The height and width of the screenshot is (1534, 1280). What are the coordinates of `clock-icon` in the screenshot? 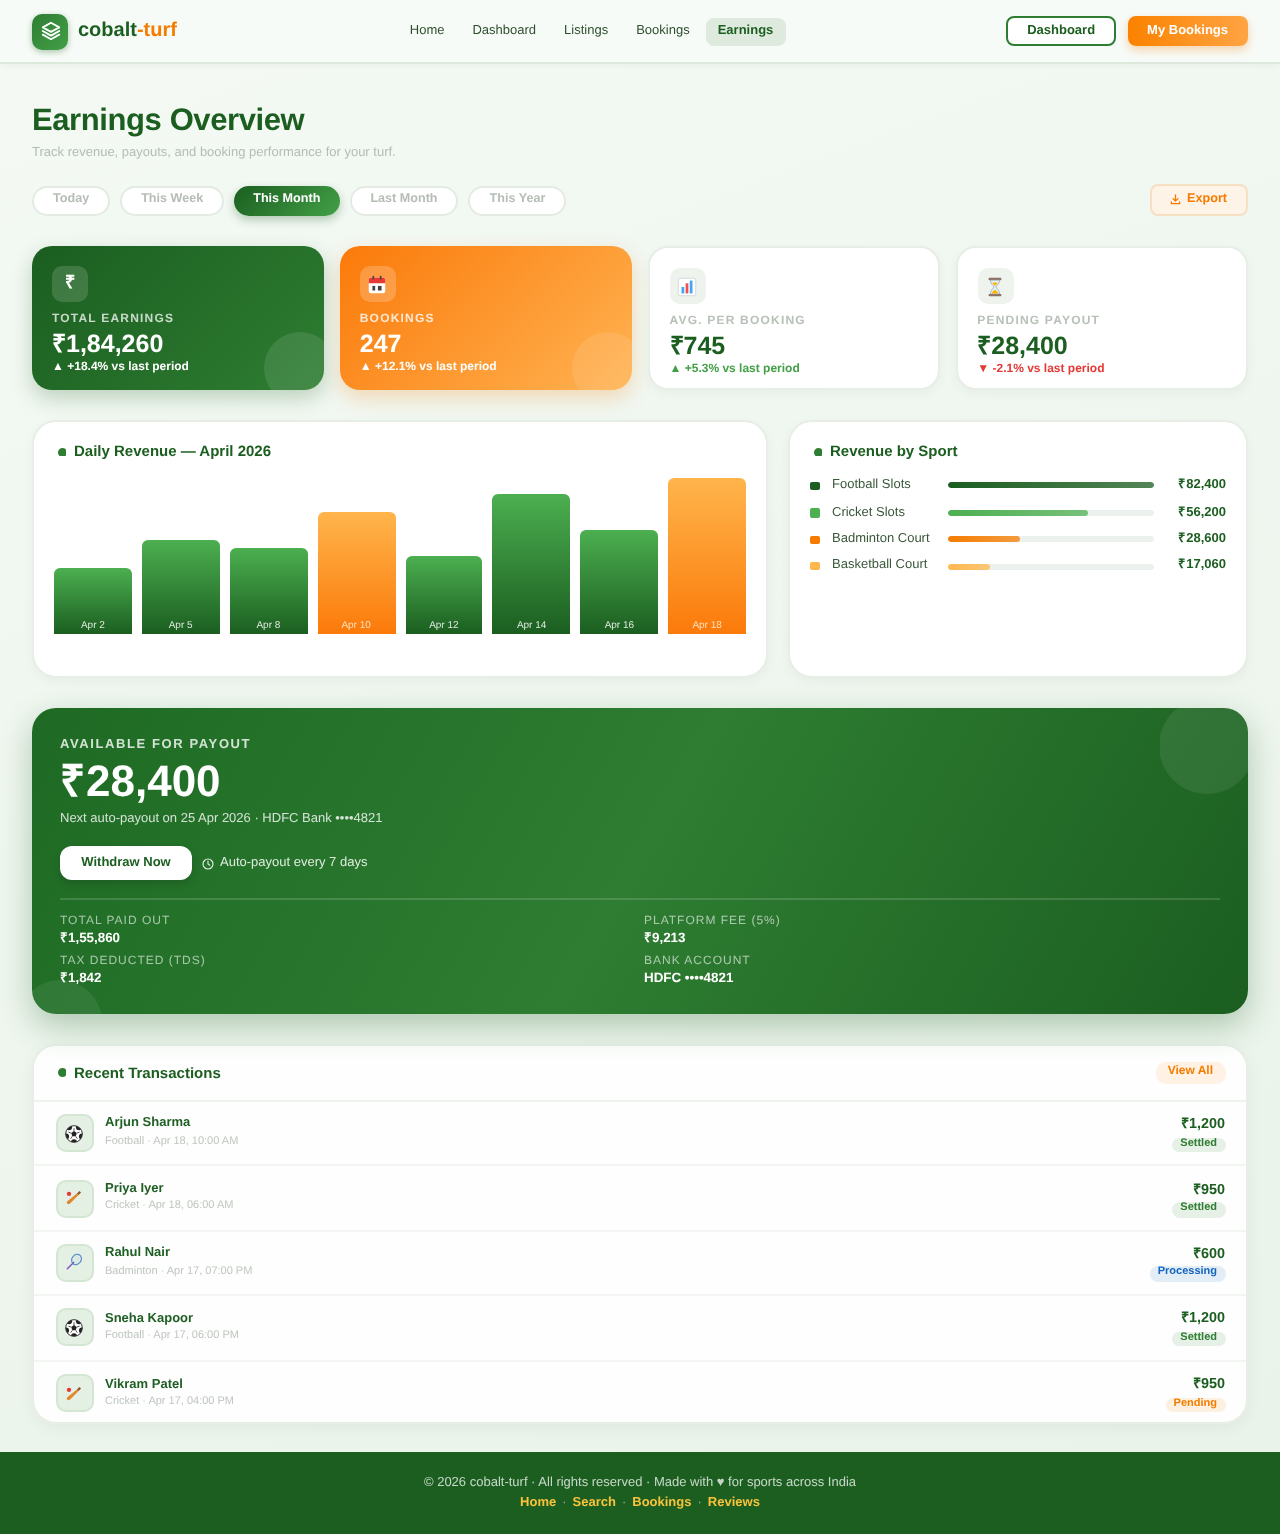 It's located at (208, 863).